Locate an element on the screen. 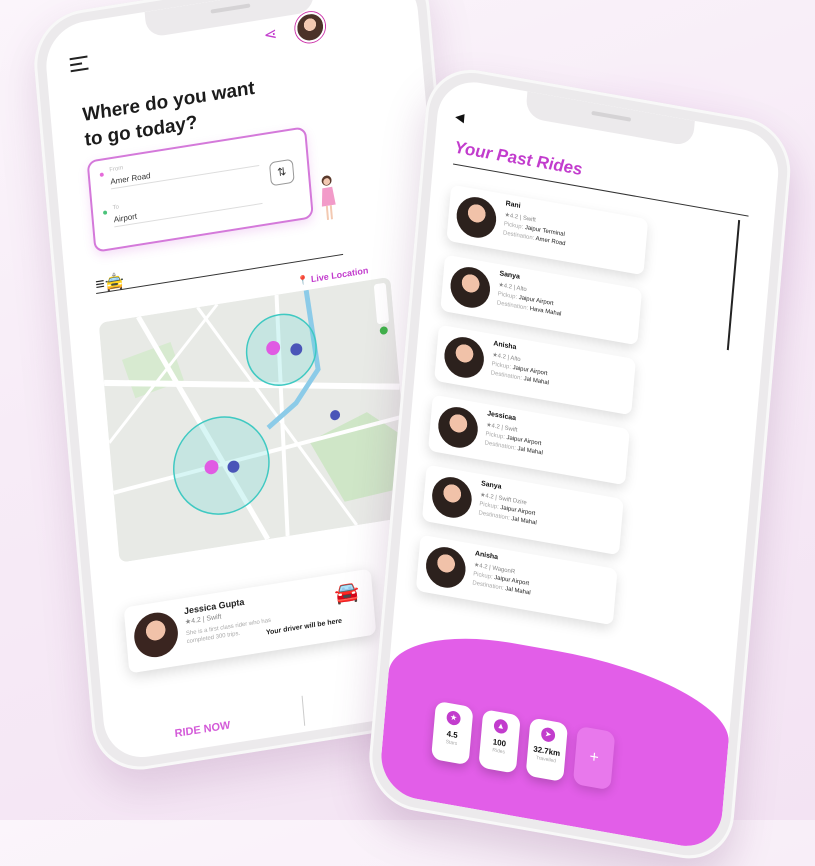 This screenshot has width=815, height=866. stat-travelled: ➤ 32.7km Travelled is located at coordinates (547, 750).